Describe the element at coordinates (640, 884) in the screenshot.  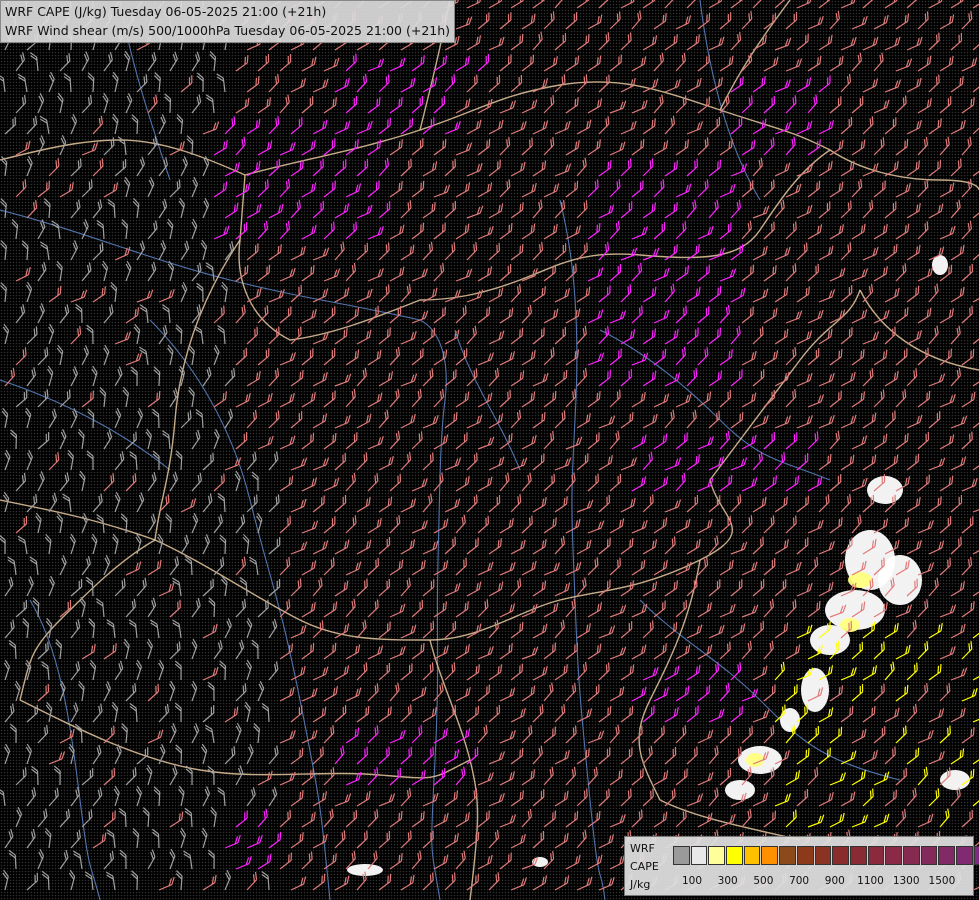
I see `legend-label-unit: J/kg` at that location.